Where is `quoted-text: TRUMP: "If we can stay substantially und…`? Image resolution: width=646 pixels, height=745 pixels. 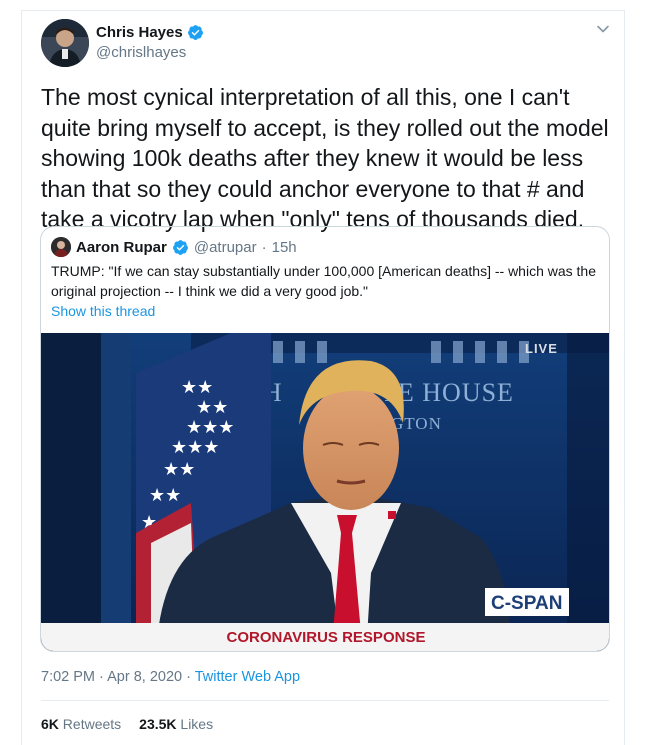 quoted-text: TRUMP: "If we can stay substantially und… is located at coordinates (323, 281).